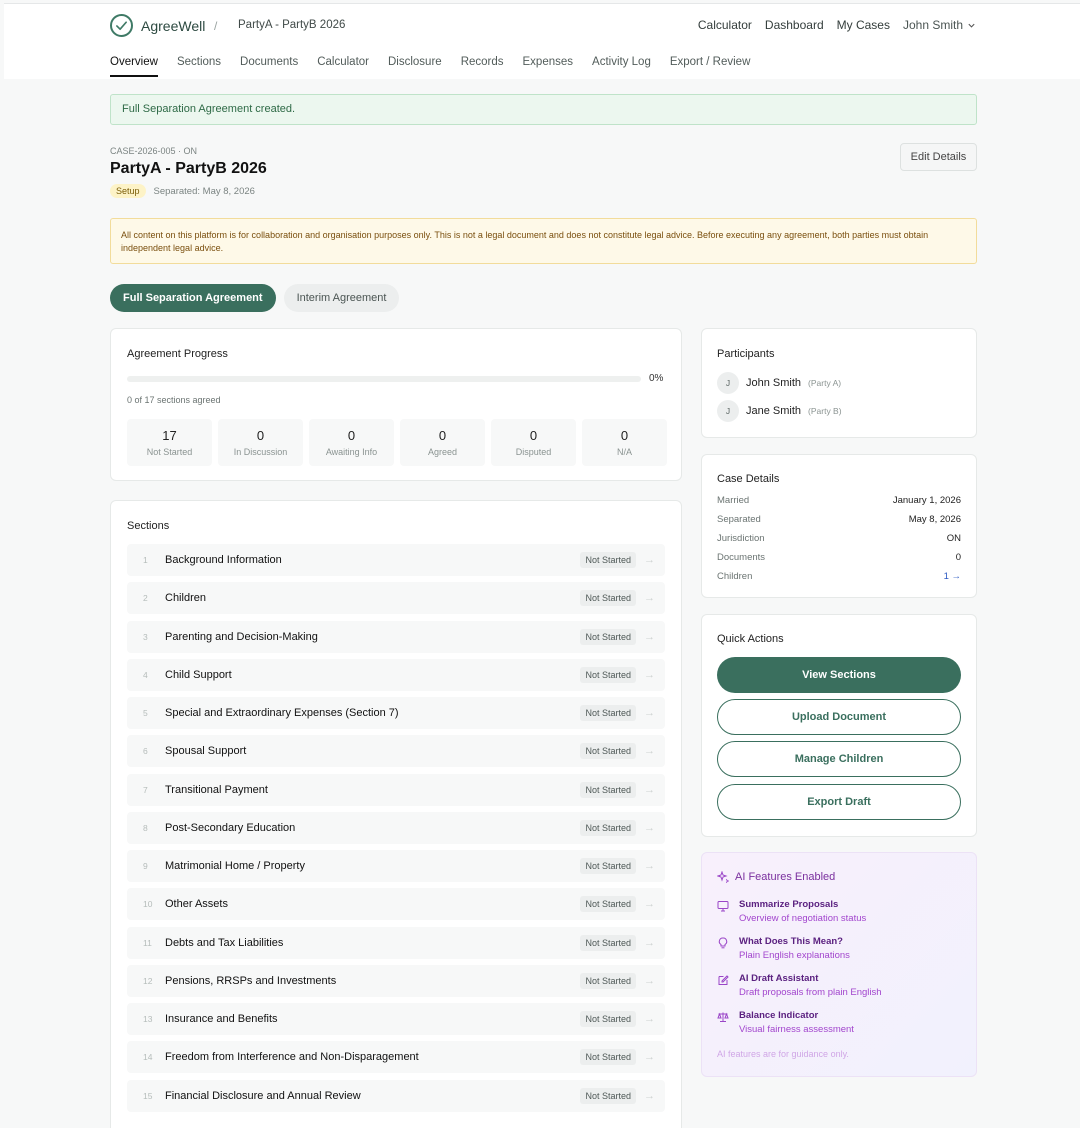  Describe the element at coordinates (415, 66) in the screenshot. I see `tab-disclosure: Disclosure` at that location.